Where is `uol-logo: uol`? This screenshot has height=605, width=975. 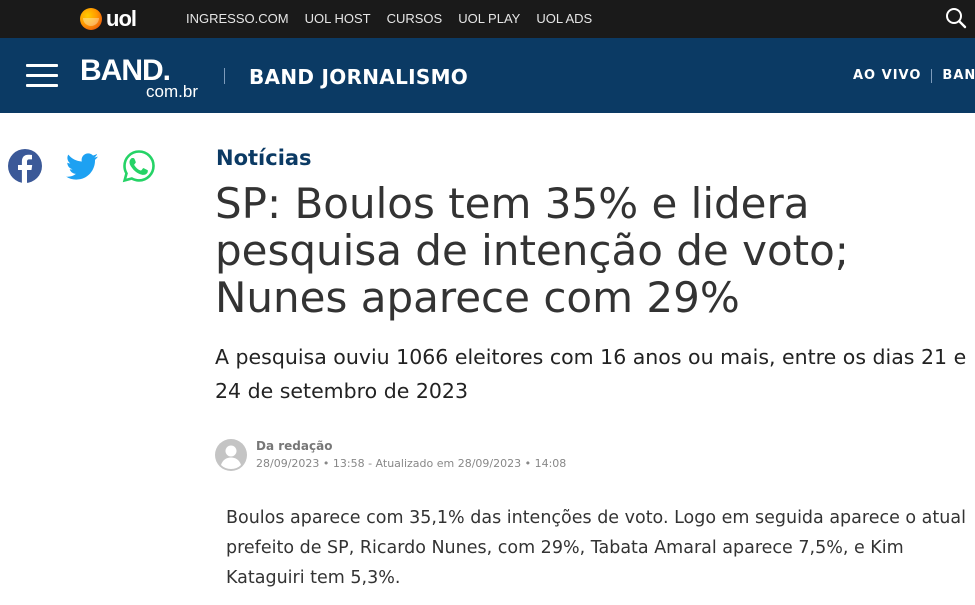
uol-logo: uol is located at coordinates (108, 19).